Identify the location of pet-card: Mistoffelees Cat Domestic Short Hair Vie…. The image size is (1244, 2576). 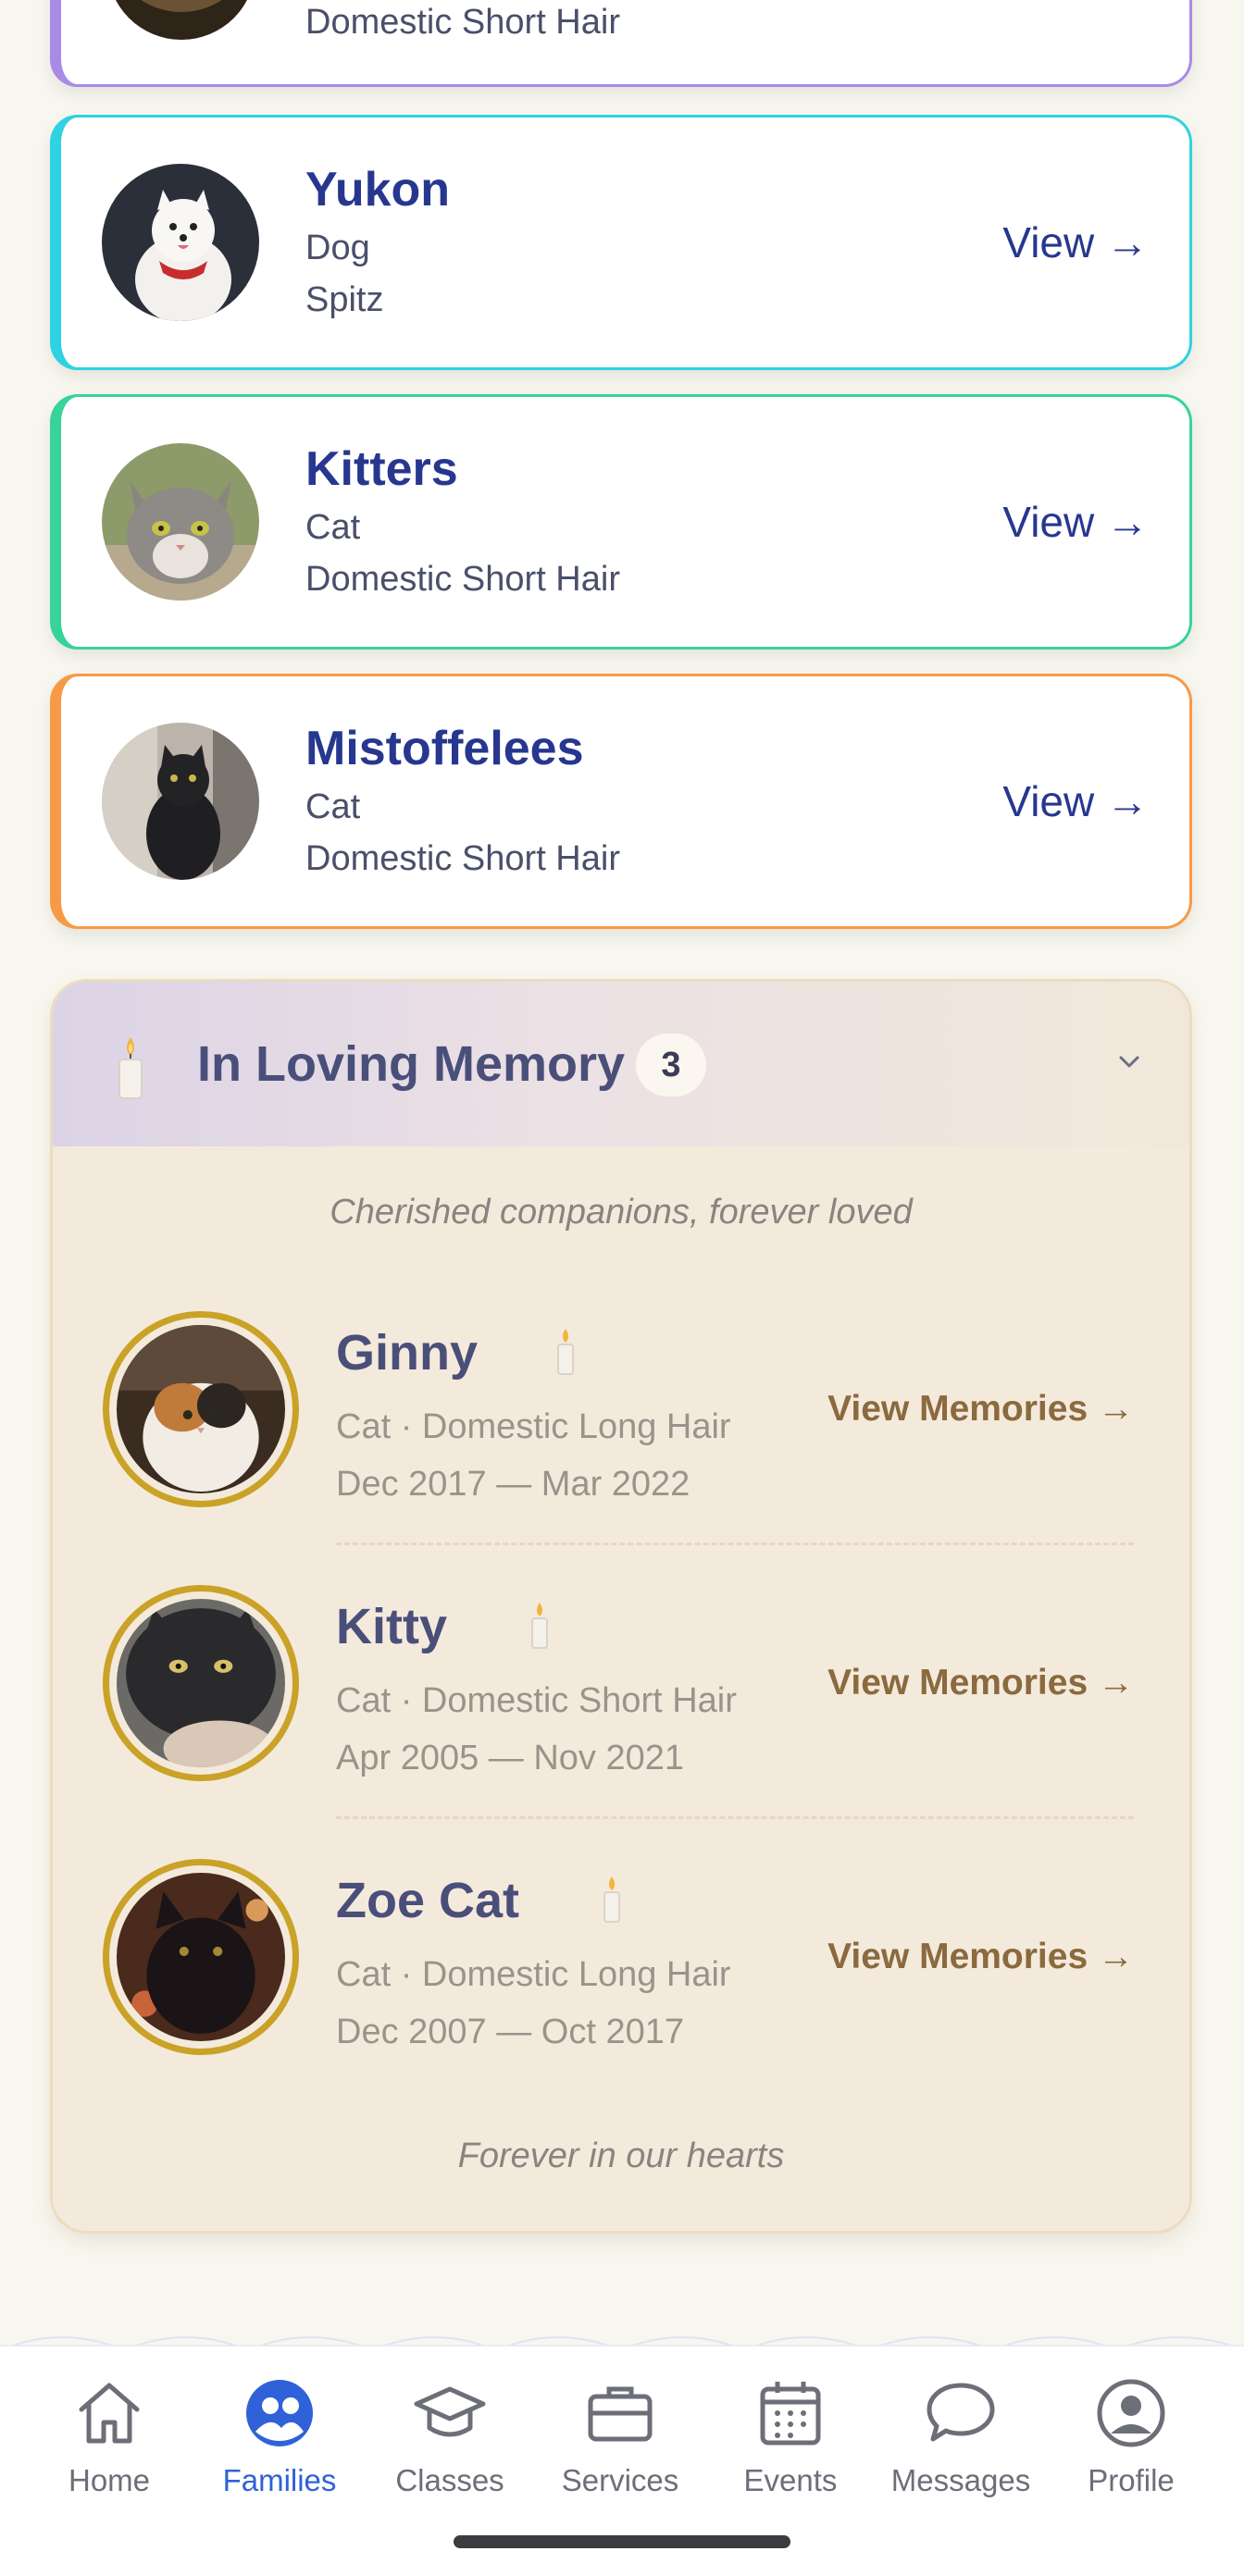
(621, 802).